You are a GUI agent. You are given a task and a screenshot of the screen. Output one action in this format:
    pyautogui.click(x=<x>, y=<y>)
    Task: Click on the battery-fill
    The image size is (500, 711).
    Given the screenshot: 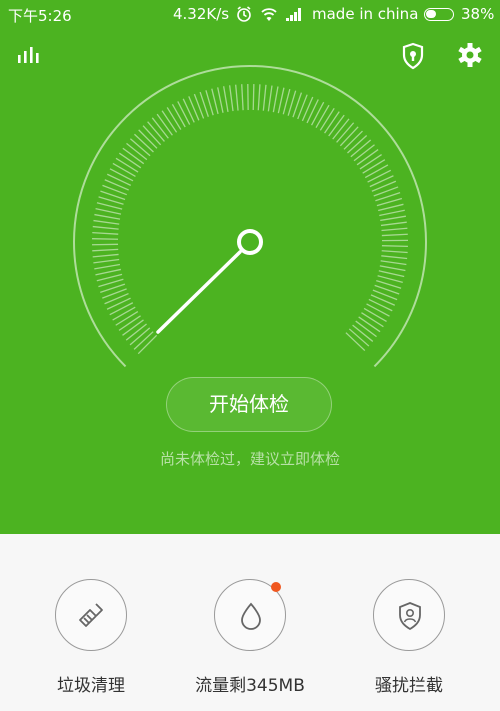 What is the action you would take?
    pyautogui.click(x=431, y=14)
    